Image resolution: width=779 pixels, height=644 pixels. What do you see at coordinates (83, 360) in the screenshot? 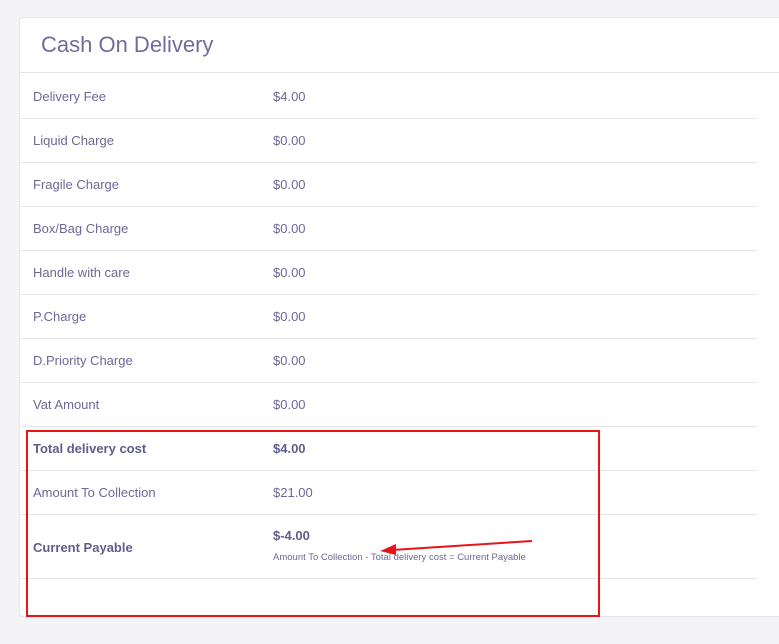
I see `row-label-d-priority-charge: D.Priority Charge` at bounding box center [83, 360].